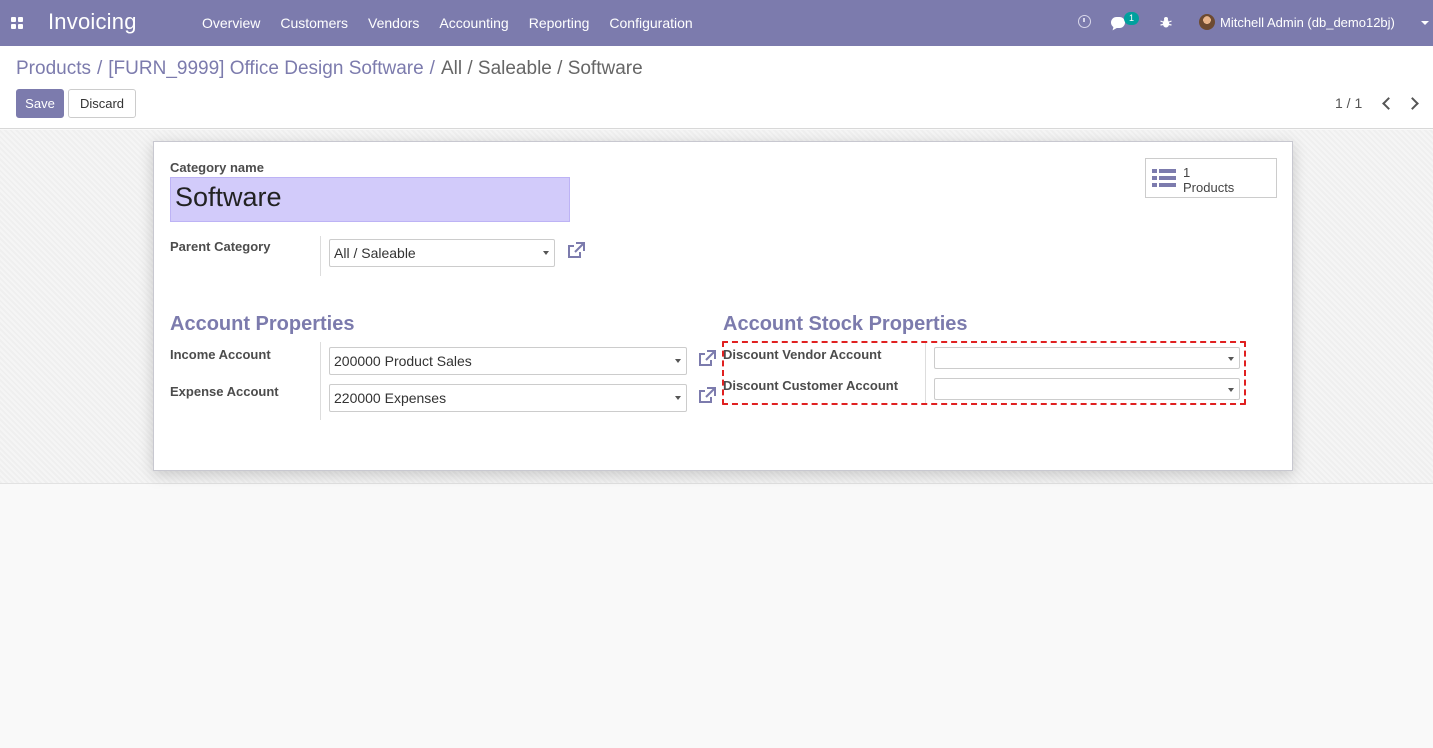 This screenshot has height=748, width=1433. What do you see at coordinates (559, 23) in the screenshot?
I see `menu-reporting: Reporting` at bounding box center [559, 23].